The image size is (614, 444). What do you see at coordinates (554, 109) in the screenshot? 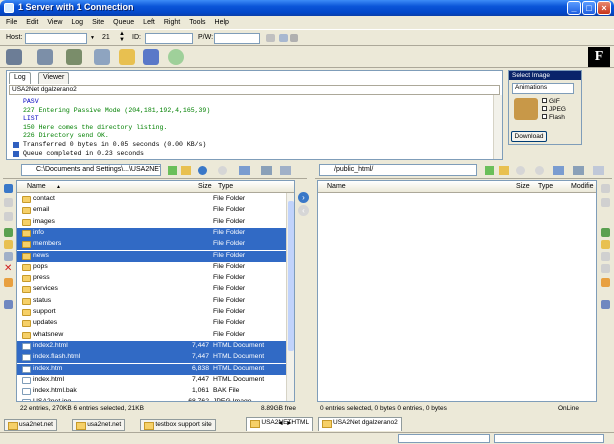
I see `image-option: JPEG` at bounding box center [554, 109].